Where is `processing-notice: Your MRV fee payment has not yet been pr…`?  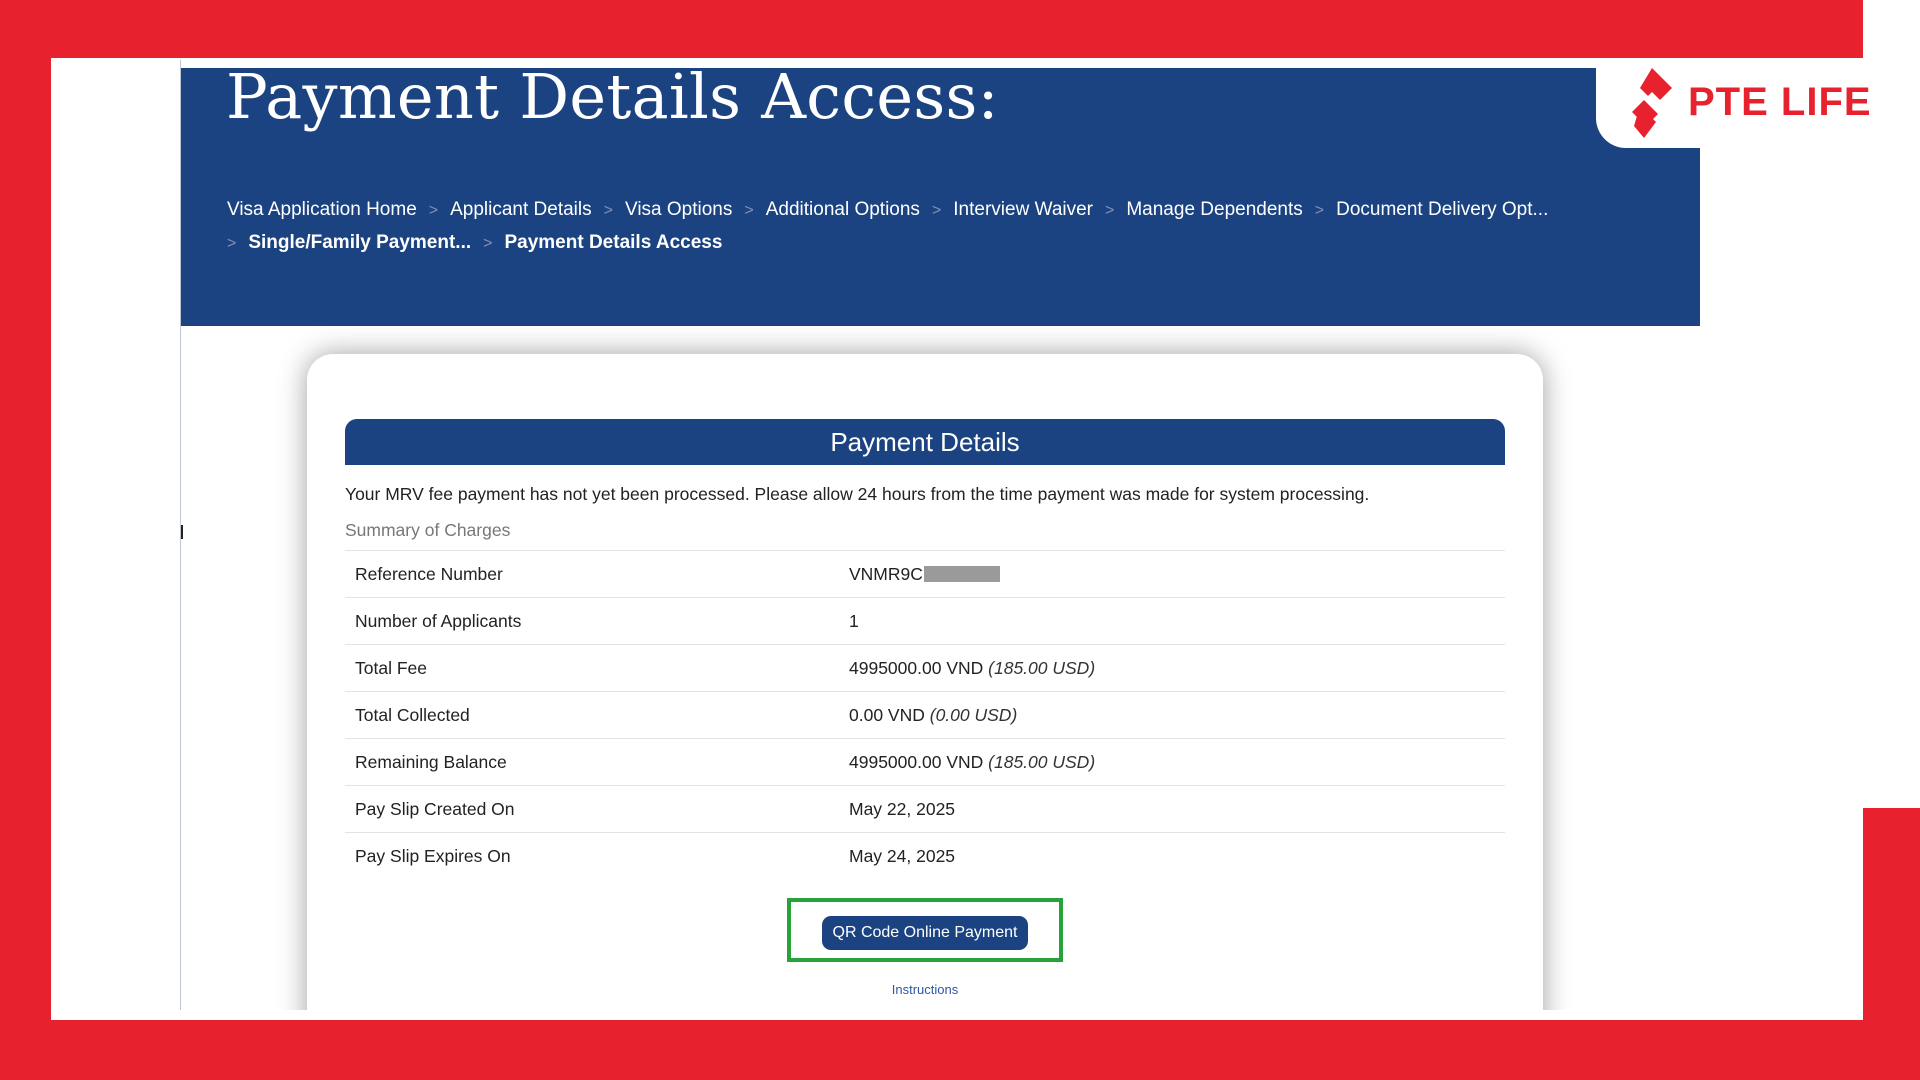 processing-notice: Your MRV fee payment has not yet been pr… is located at coordinates (857, 494).